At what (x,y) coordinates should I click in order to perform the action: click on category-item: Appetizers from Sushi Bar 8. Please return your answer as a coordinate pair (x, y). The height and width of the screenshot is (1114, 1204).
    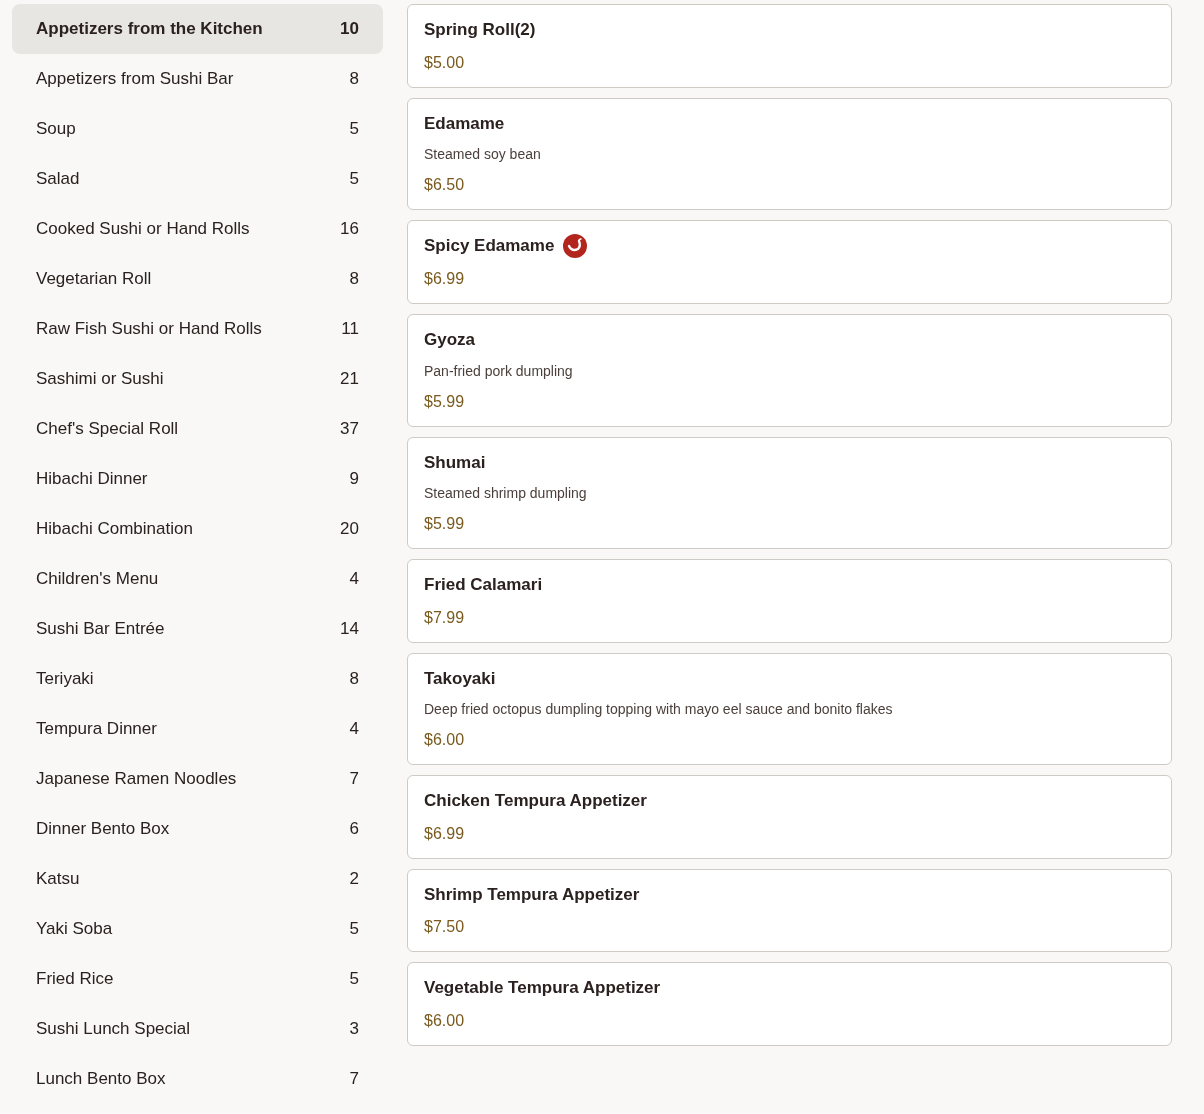
    Looking at the image, I should click on (197, 79).